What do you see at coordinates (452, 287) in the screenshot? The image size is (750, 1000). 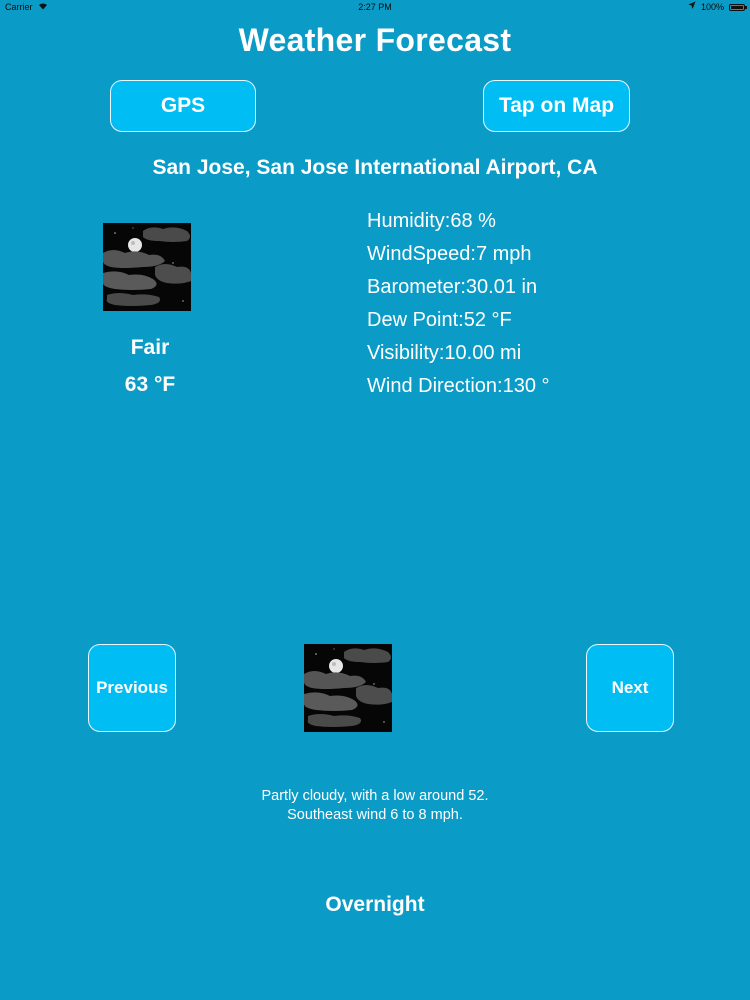 I see `barometer-value: Barometer:30.01 in` at bounding box center [452, 287].